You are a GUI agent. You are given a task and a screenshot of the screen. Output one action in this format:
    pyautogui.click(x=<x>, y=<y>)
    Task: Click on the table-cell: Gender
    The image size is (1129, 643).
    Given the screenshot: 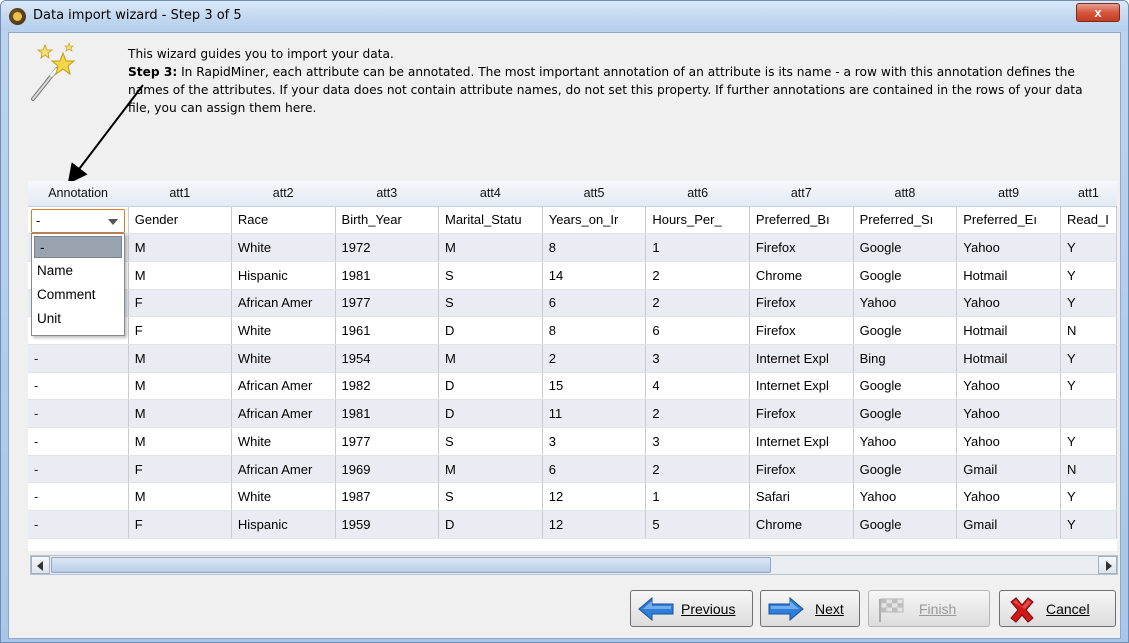 What is the action you would take?
    pyautogui.click(x=180, y=220)
    